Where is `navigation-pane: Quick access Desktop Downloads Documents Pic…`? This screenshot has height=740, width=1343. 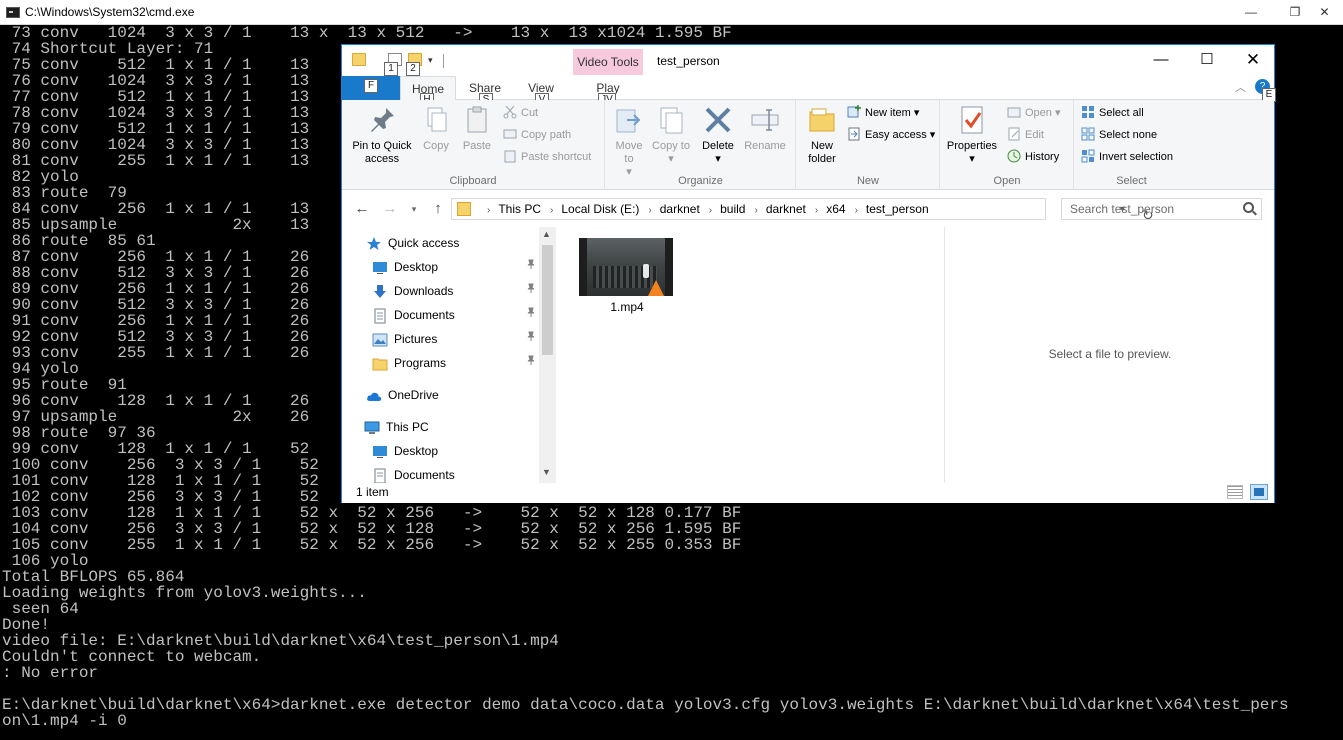 navigation-pane: Quick access Desktop Downloads Documents Pic… is located at coordinates (449, 355).